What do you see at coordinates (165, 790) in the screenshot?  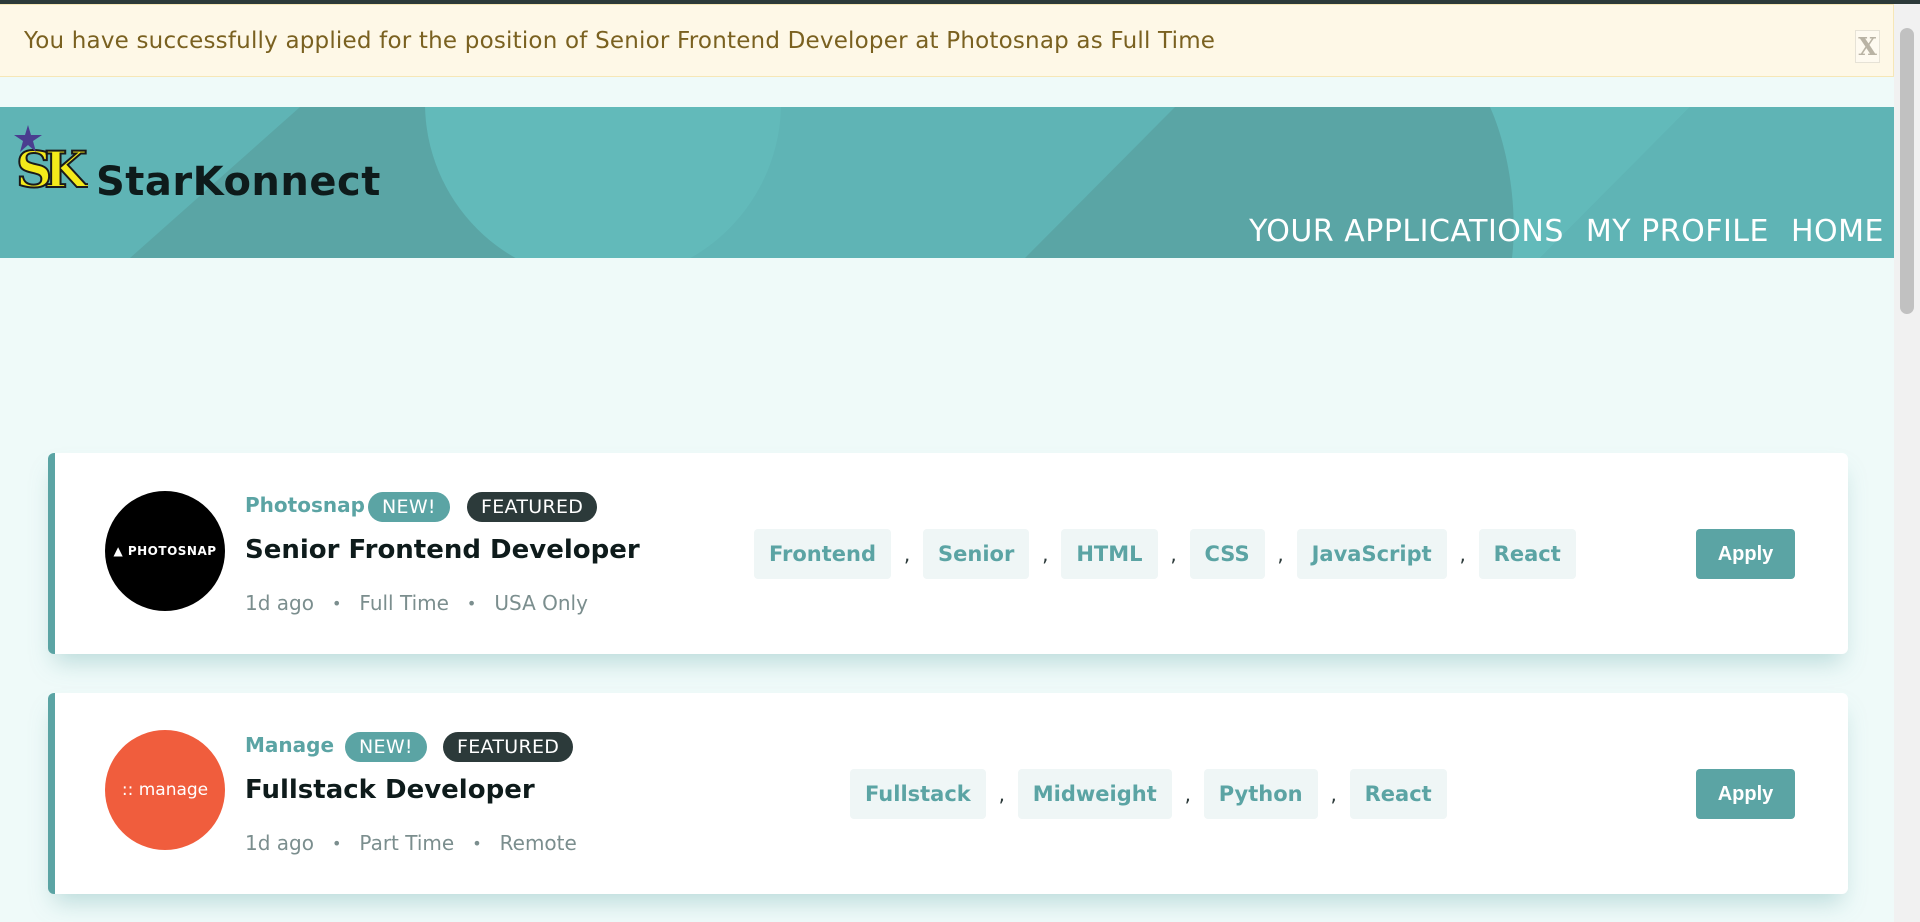 I see `manage-logo: :: manage` at bounding box center [165, 790].